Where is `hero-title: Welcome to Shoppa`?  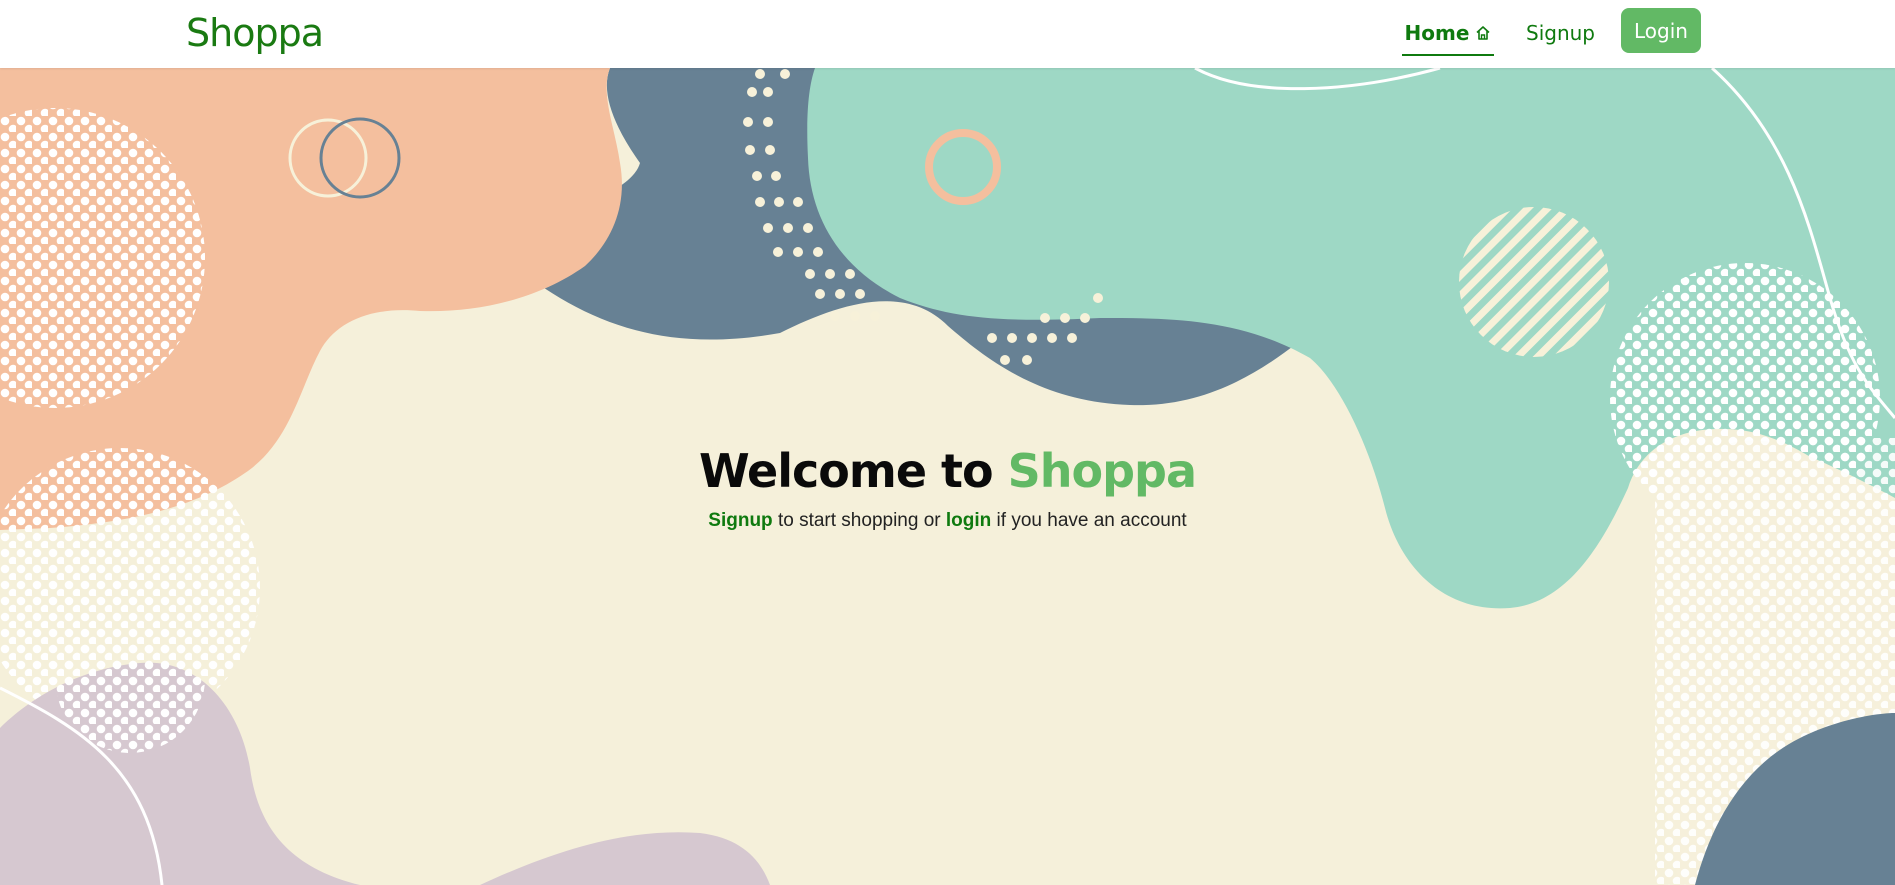
hero-title: Welcome to Shoppa is located at coordinates (947, 471).